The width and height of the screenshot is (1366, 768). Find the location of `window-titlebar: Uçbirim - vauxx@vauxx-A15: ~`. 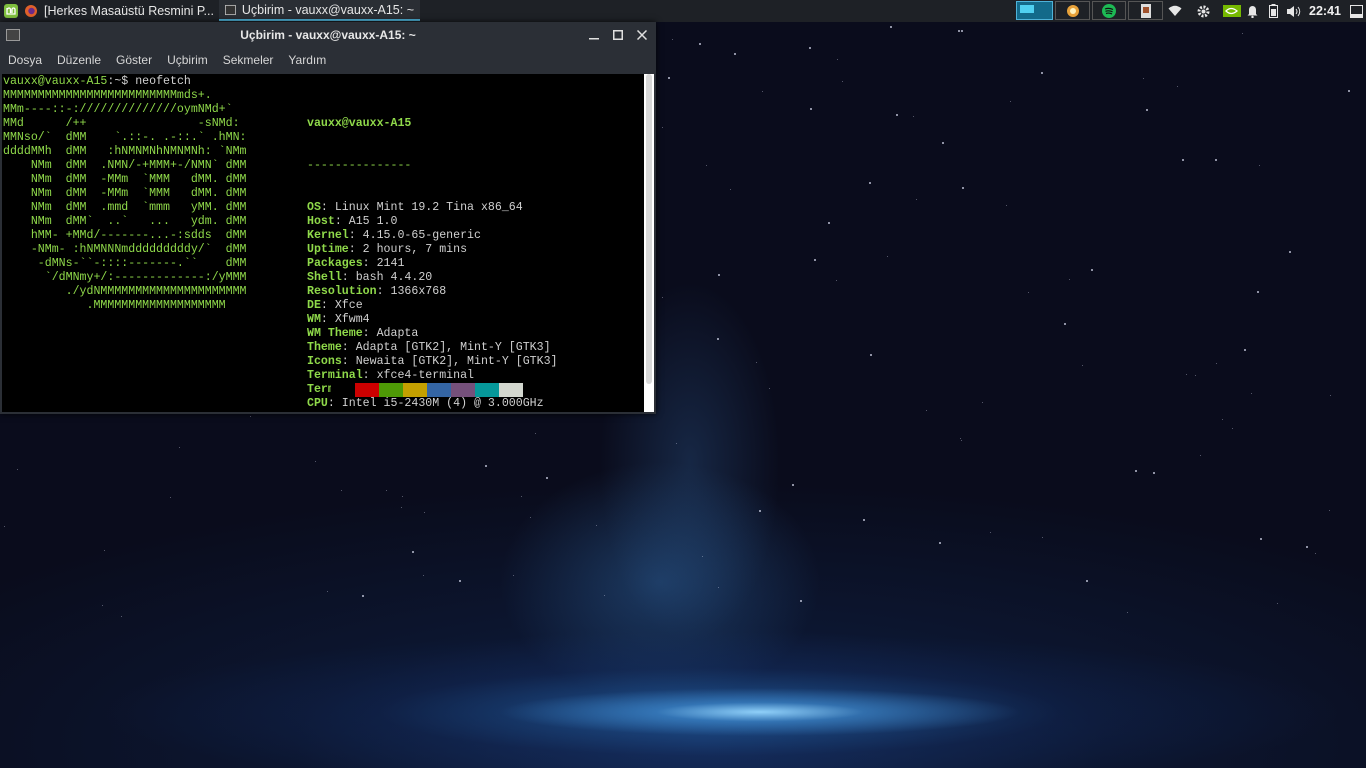

window-titlebar: Uçbirim - vauxx@vauxx-A15: ~ is located at coordinates (328, 35).